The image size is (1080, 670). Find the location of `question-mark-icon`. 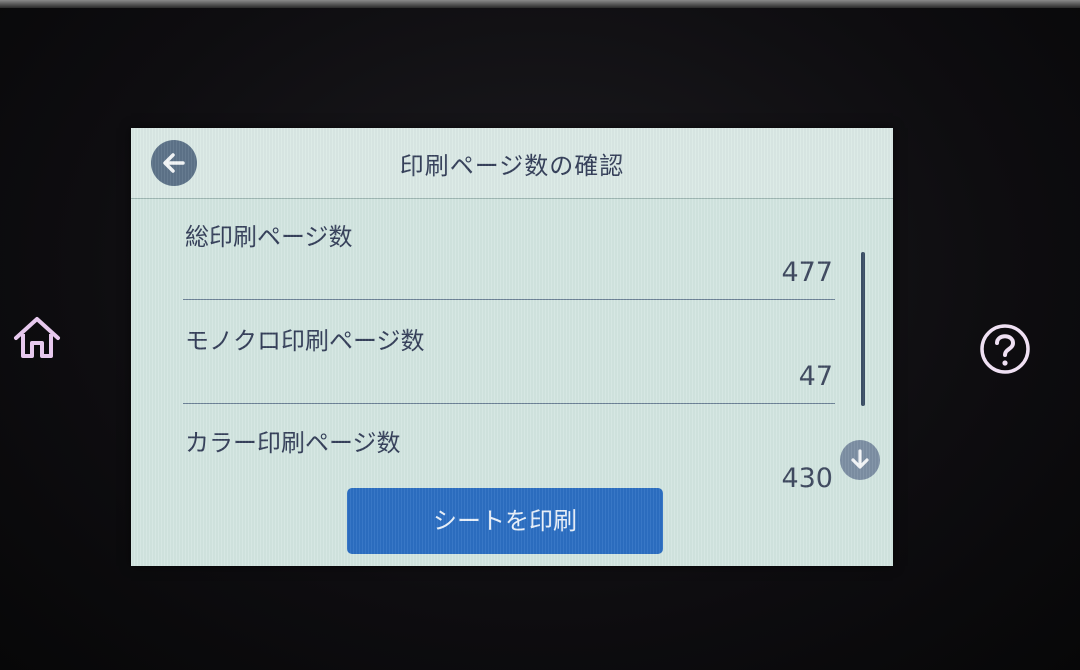

question-mark-icon is located at coordinates (1005, 349).